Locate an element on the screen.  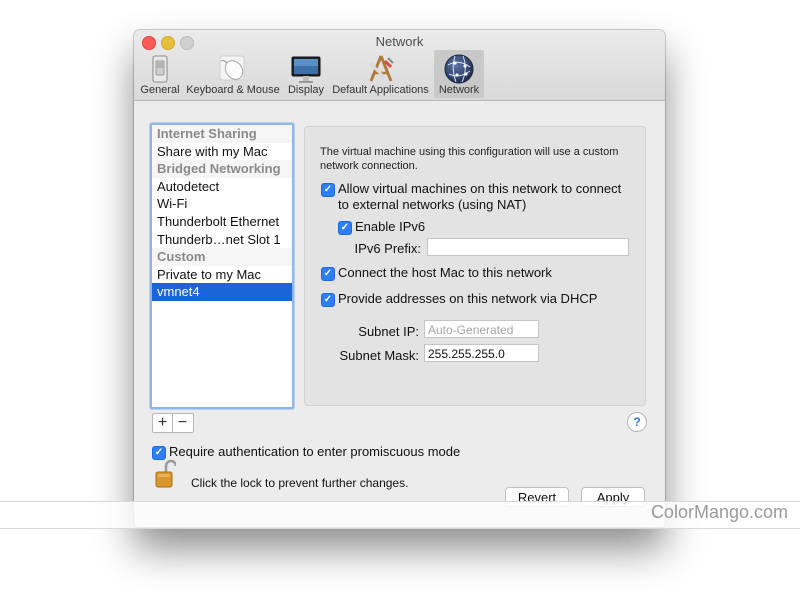
dhcp-checkbox: ✓ is located at coordinates (328, 300).